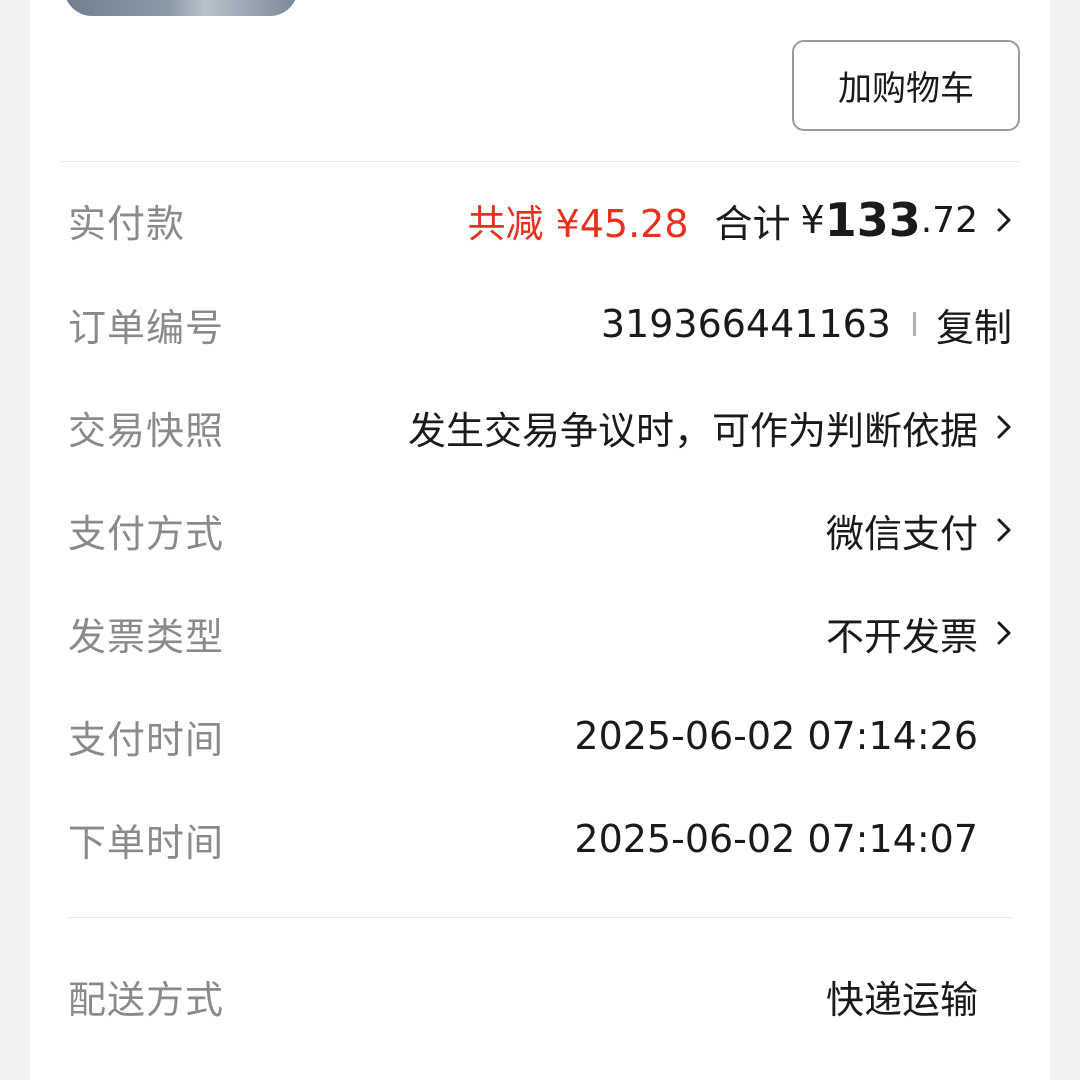 The height and width of the screenshot is (1080, 1080). I want to click on snapshot-description: 发生交易争议时，可作为判断依据, so click(692, 430).